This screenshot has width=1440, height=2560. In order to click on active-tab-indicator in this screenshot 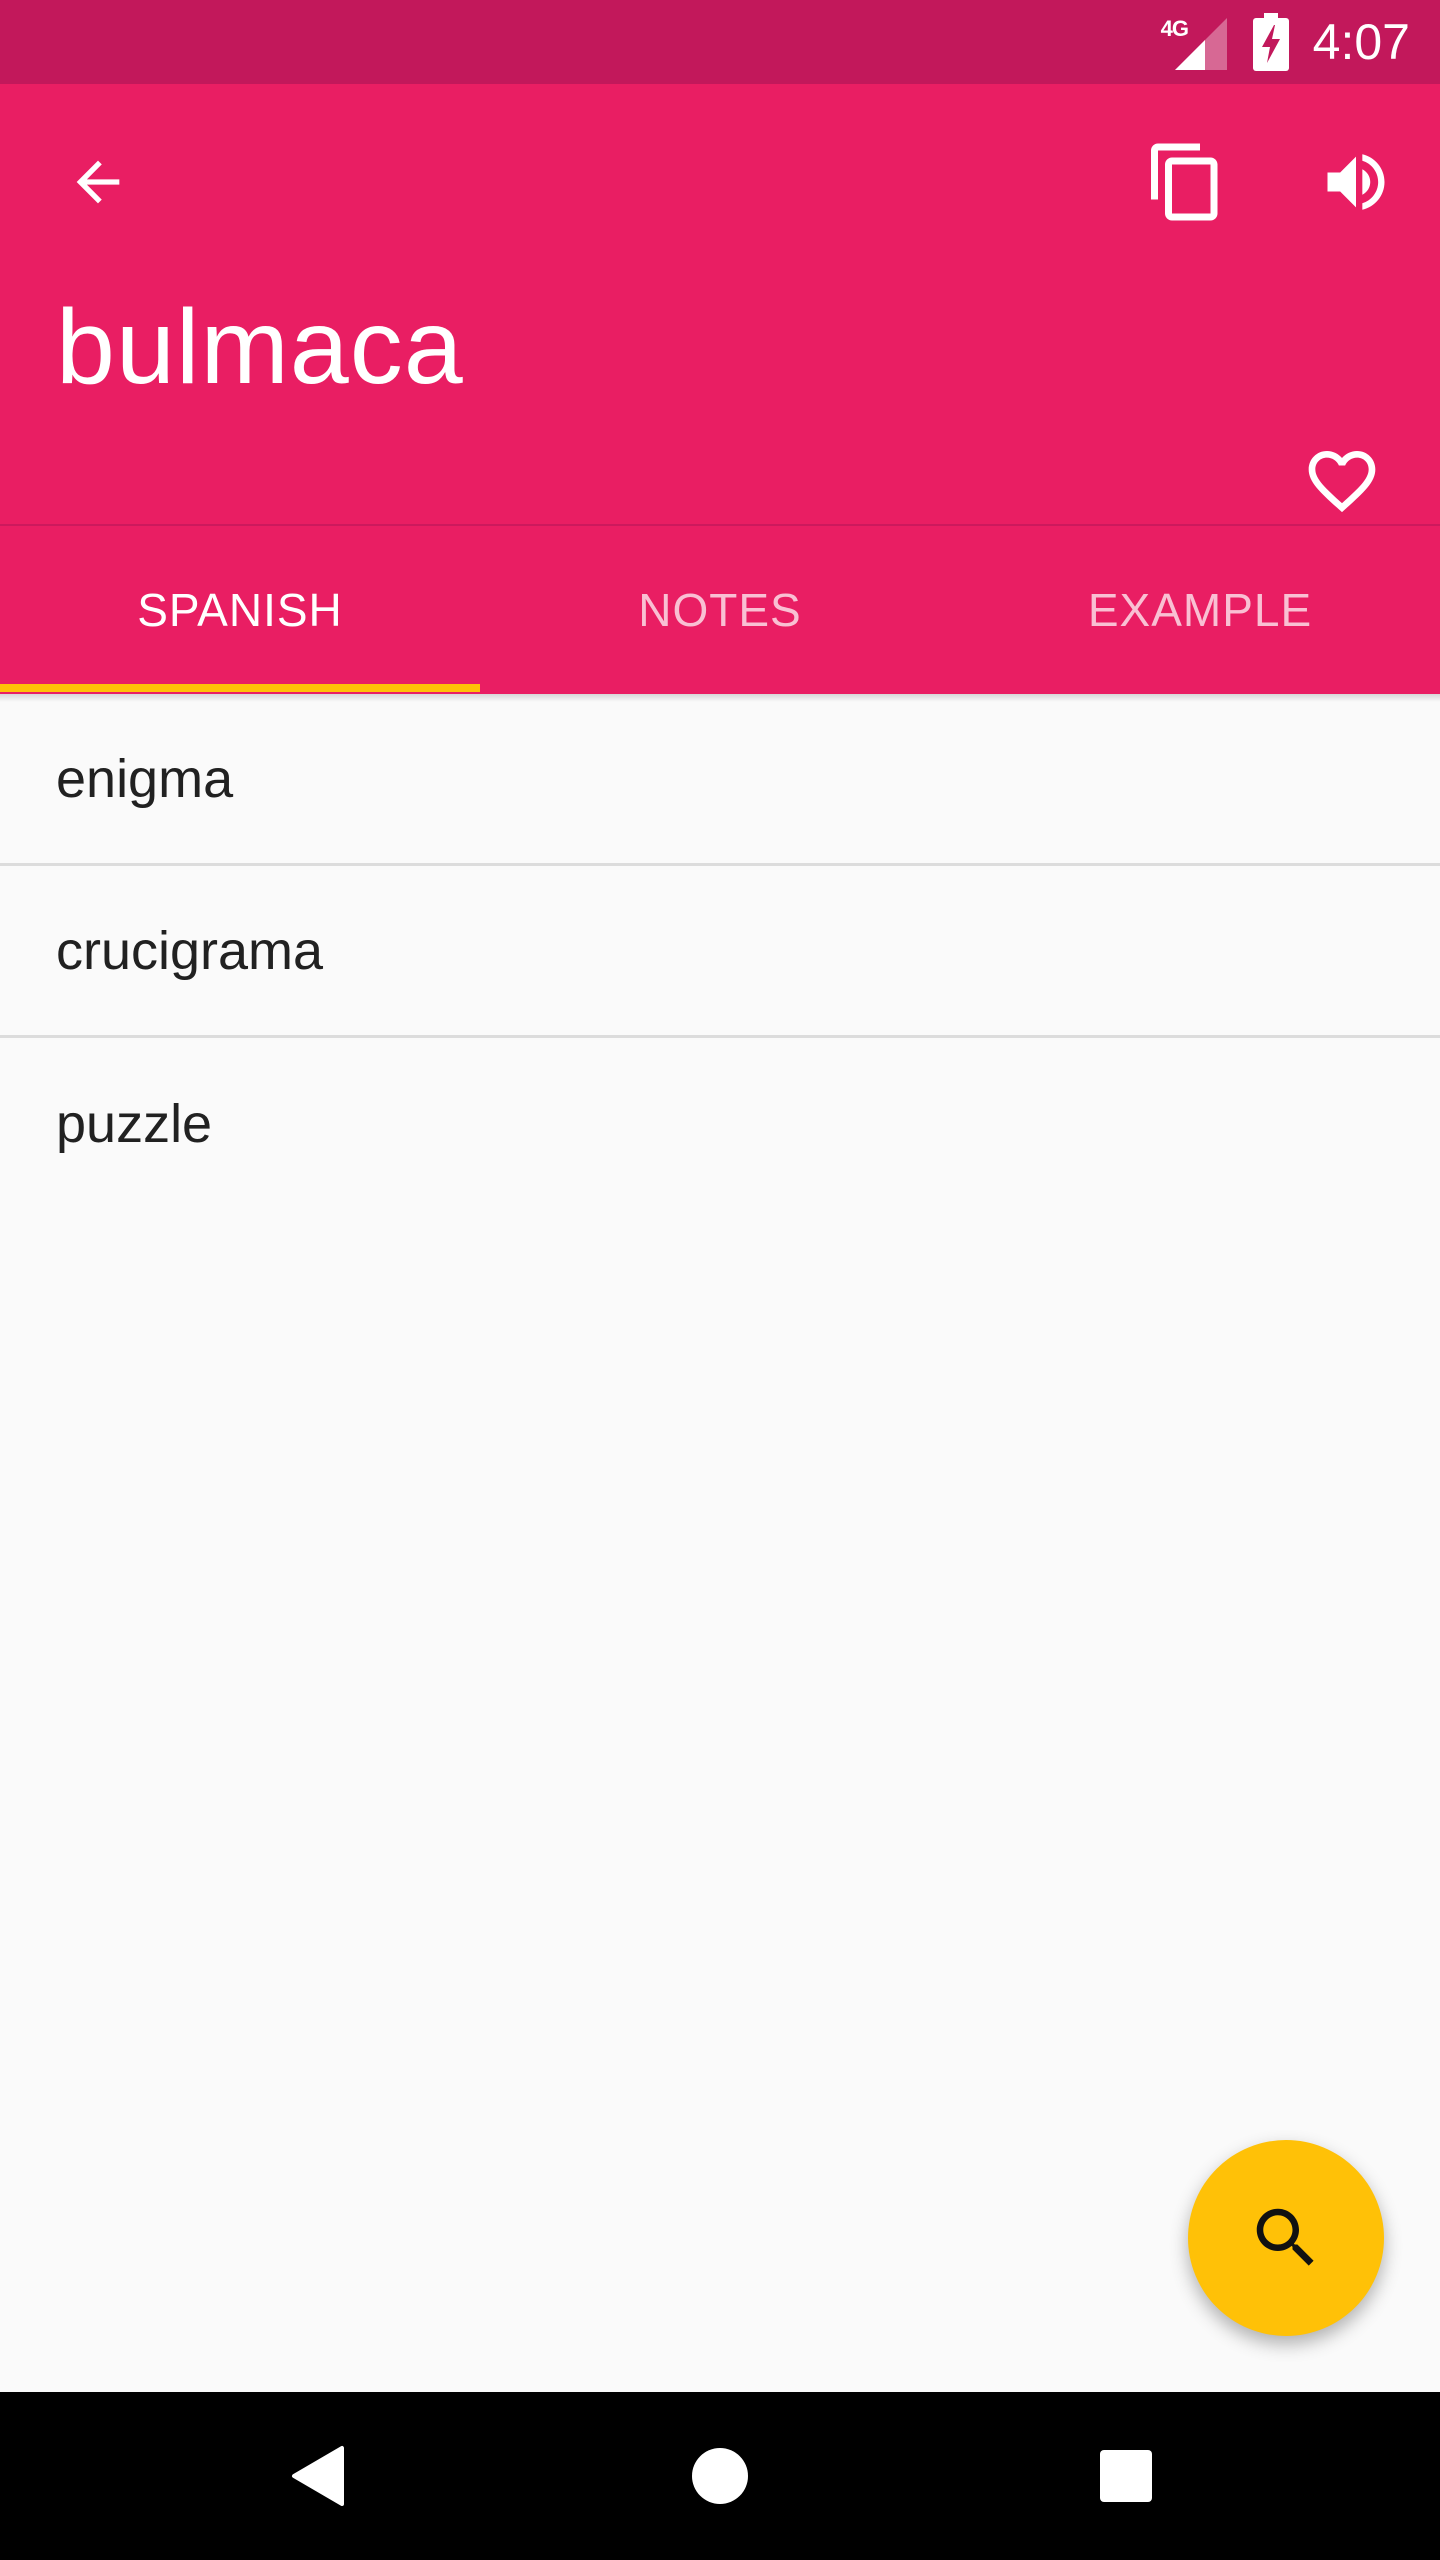, I will do `click(240, 688)`.